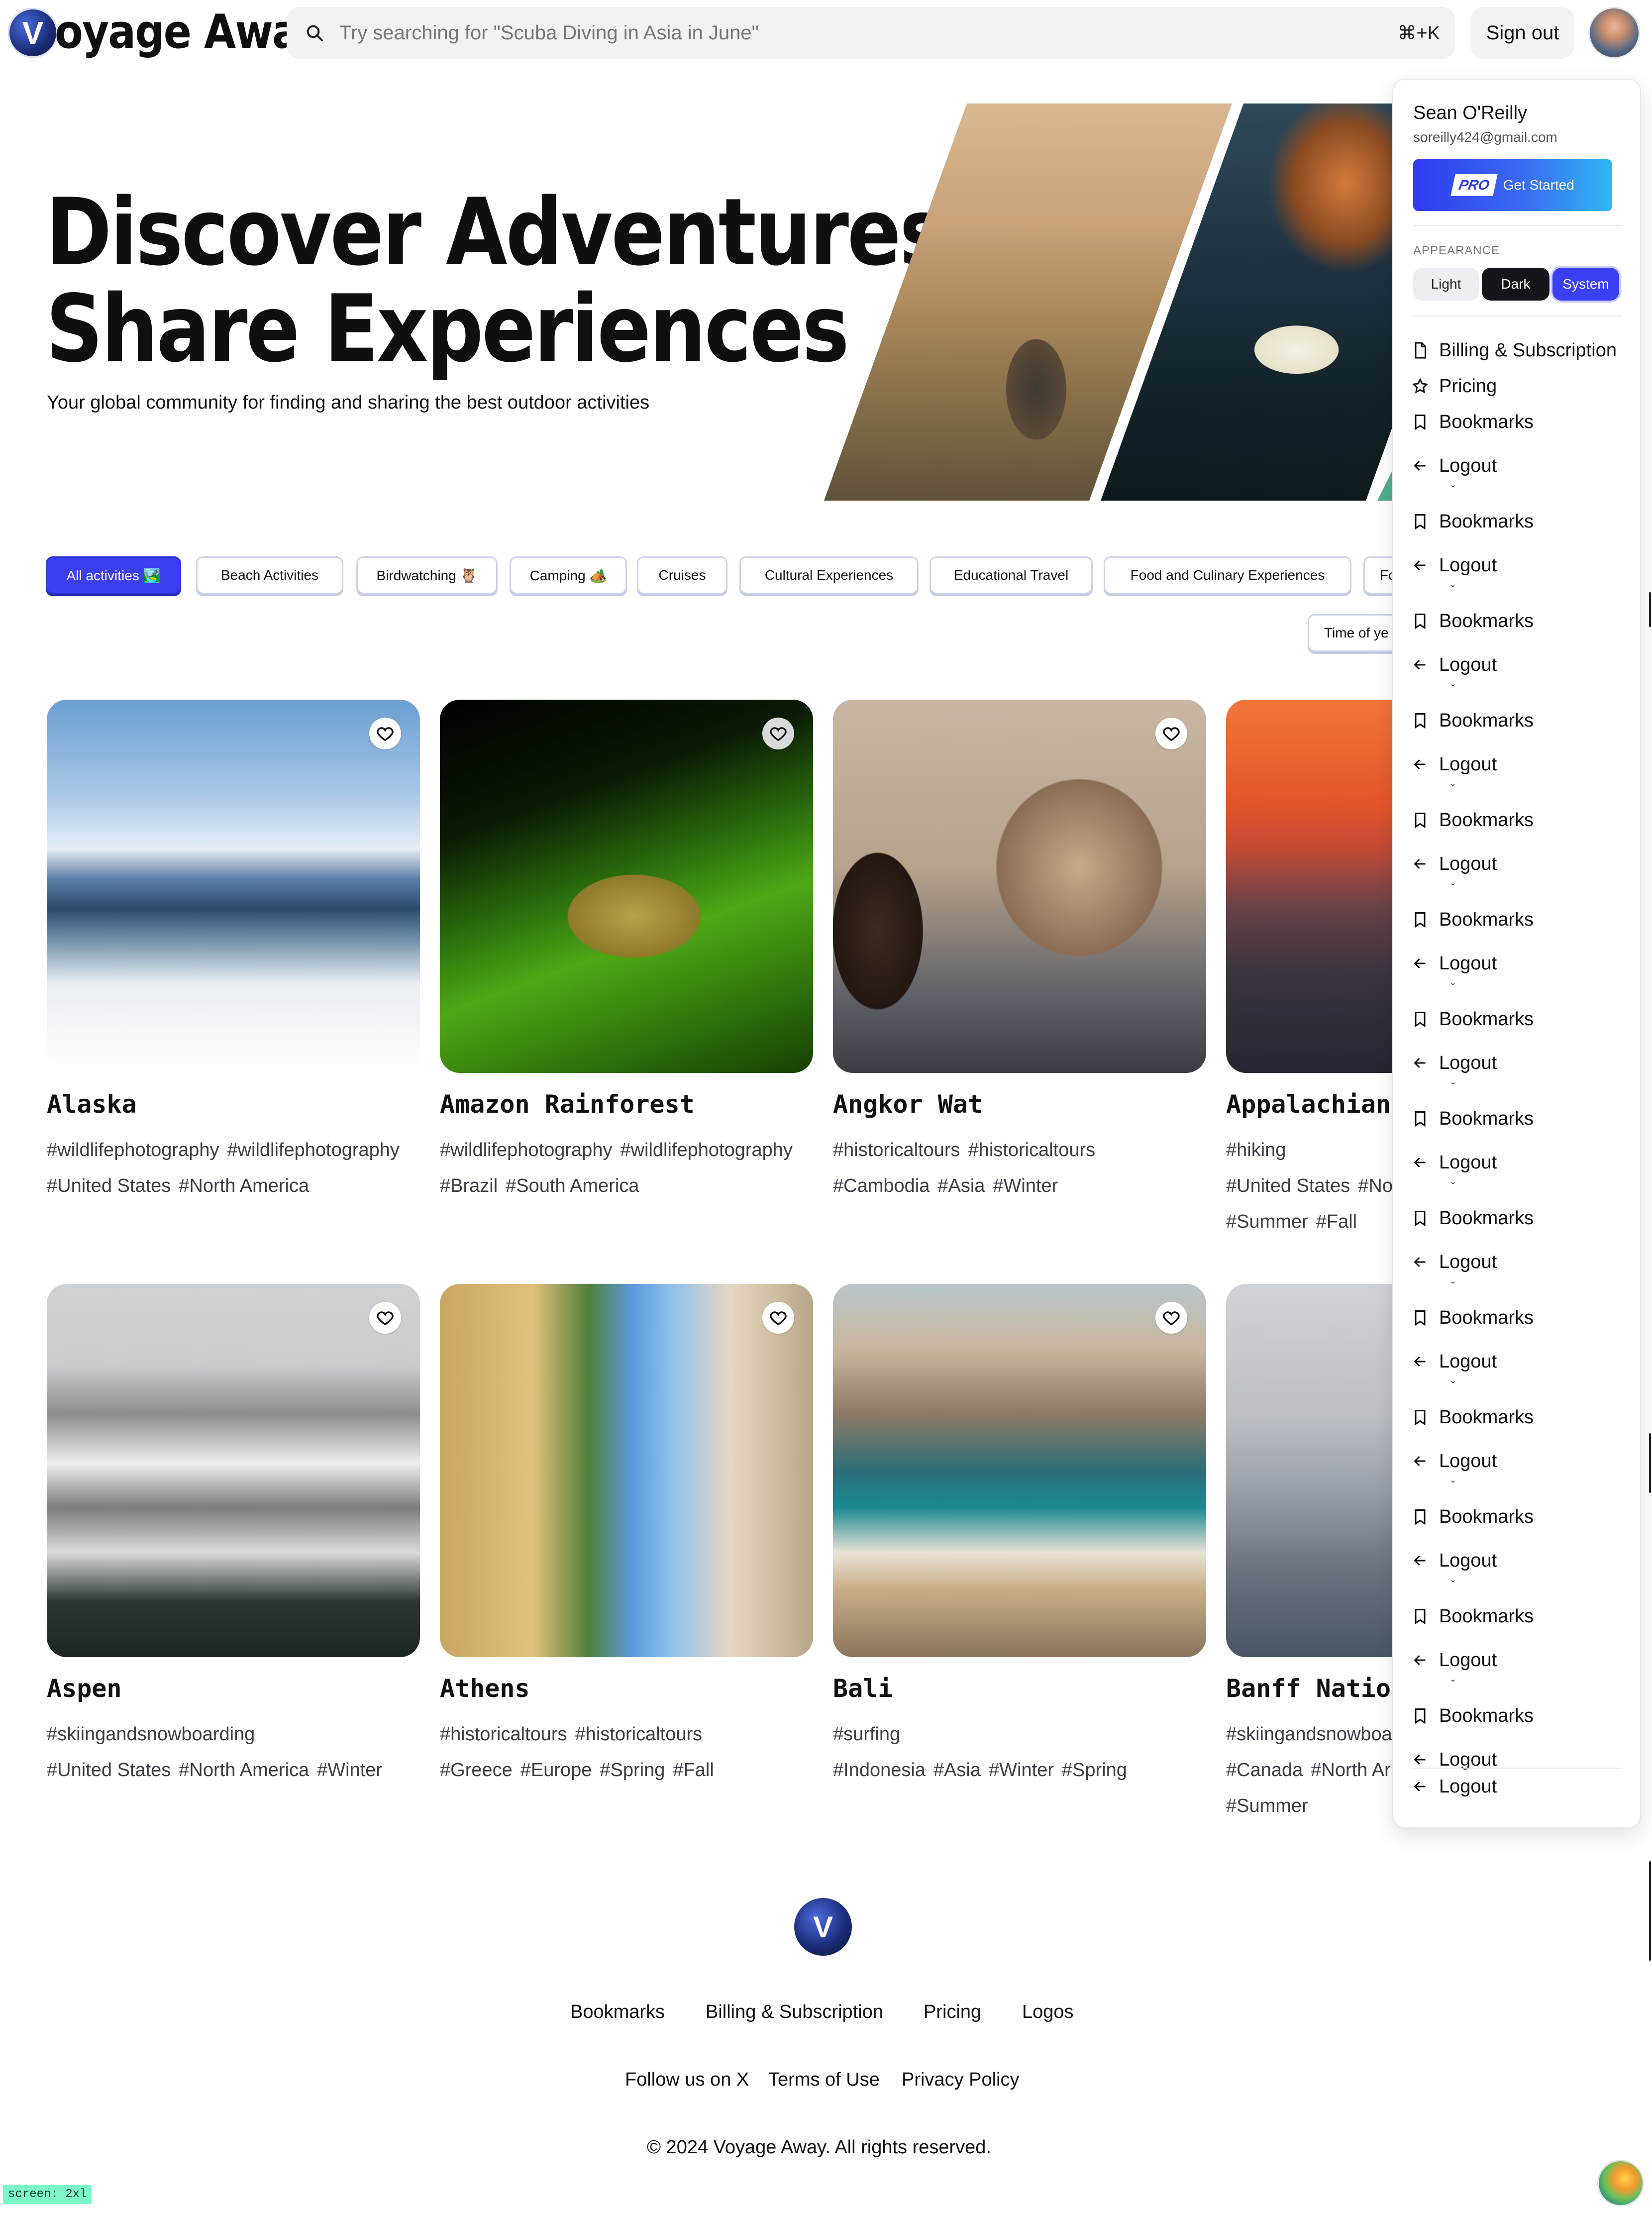 Image resolution: width=1652 pixels, height=2213 pixels. Describe the element at coordinates (1351, 1770) in the screenshot. I see `tag: #North Ar` at that location.